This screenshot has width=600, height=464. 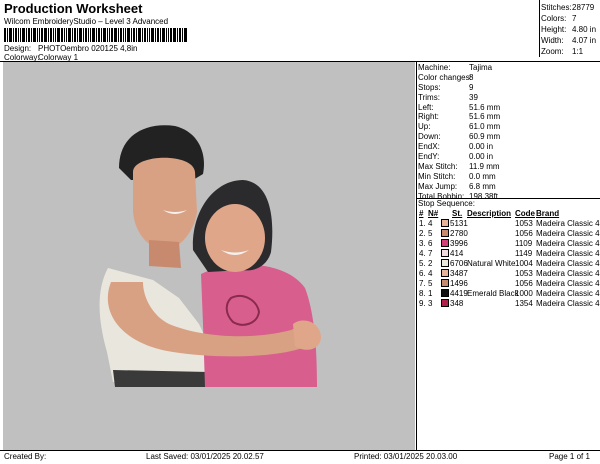 What do you see at coordinates (18, 48) in the screenshot?
I see `design-label: Design:` at bounding box center [18, 48].